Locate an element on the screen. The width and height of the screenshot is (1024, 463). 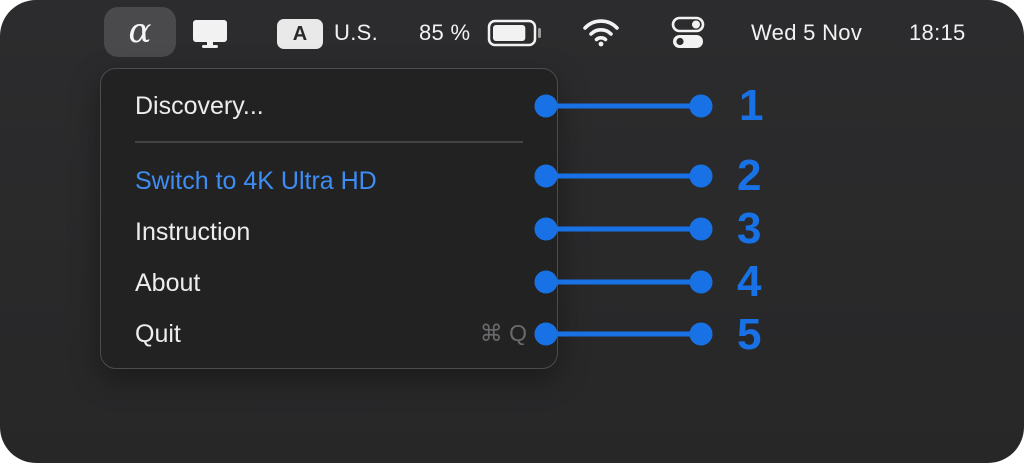
callout-lines is located at coordinates (623, 220).